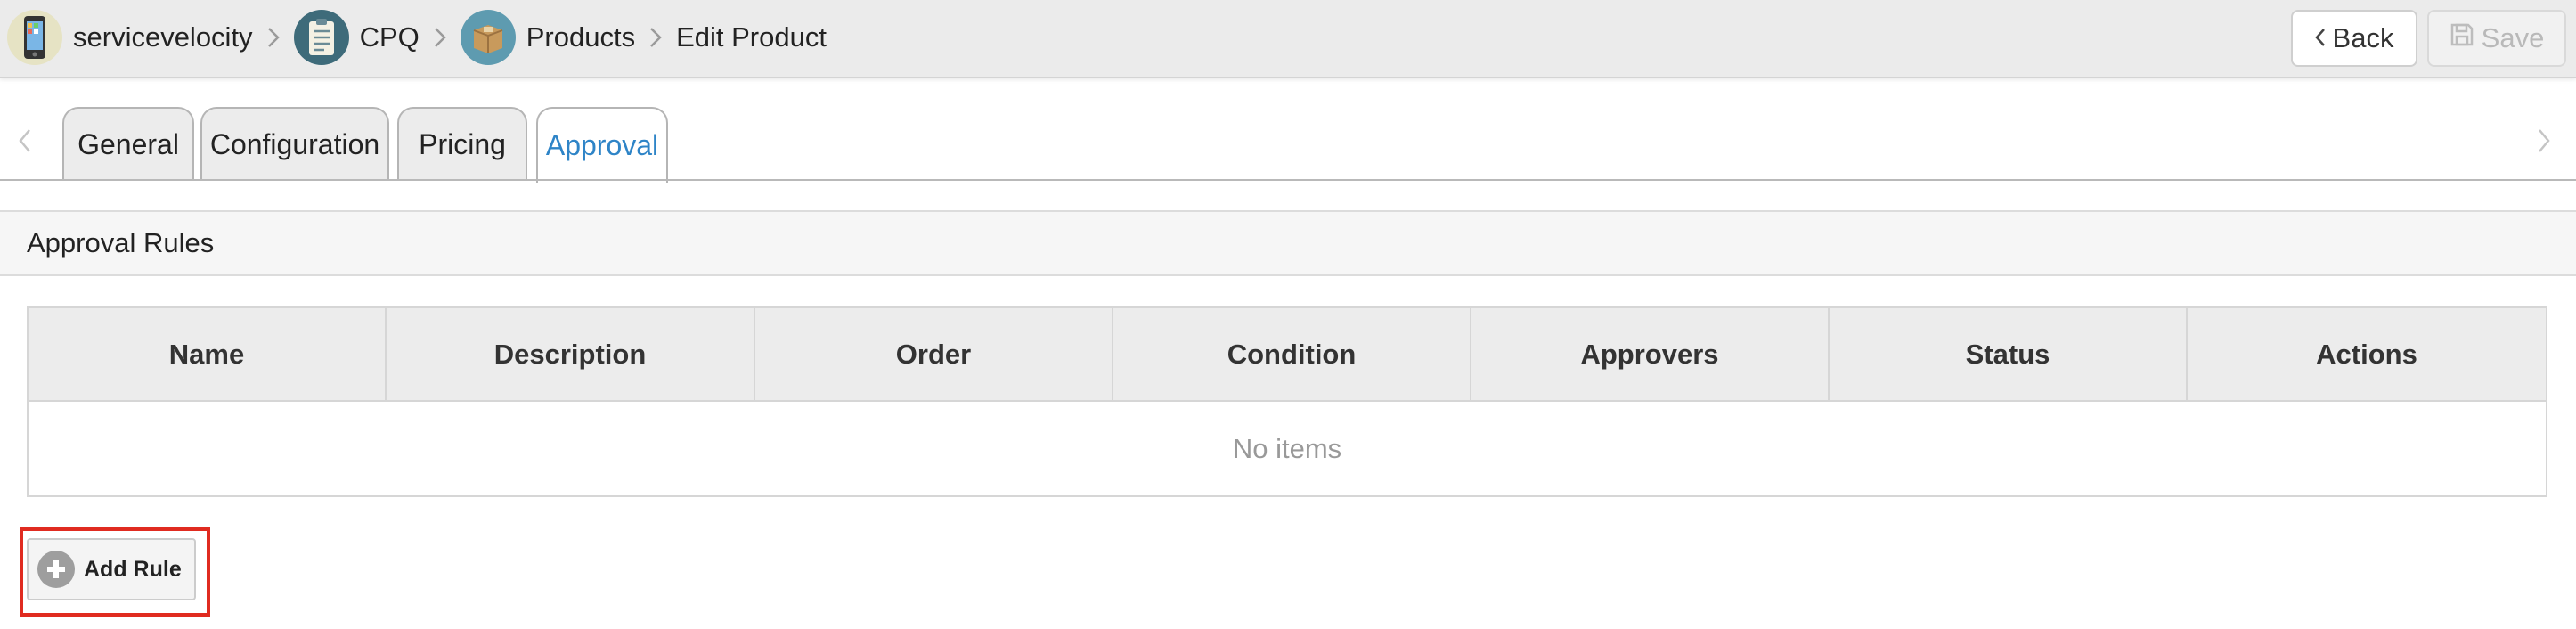 This screenshot has height=629, width=2576. I want to click on tab-baseline, so click(1288, 180).